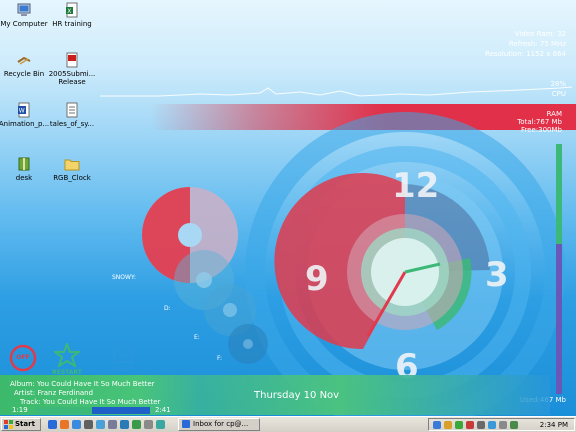  Describe the element at coordinates (559, 319) in the screenshot. I see `ram-meter-purple` at that location.